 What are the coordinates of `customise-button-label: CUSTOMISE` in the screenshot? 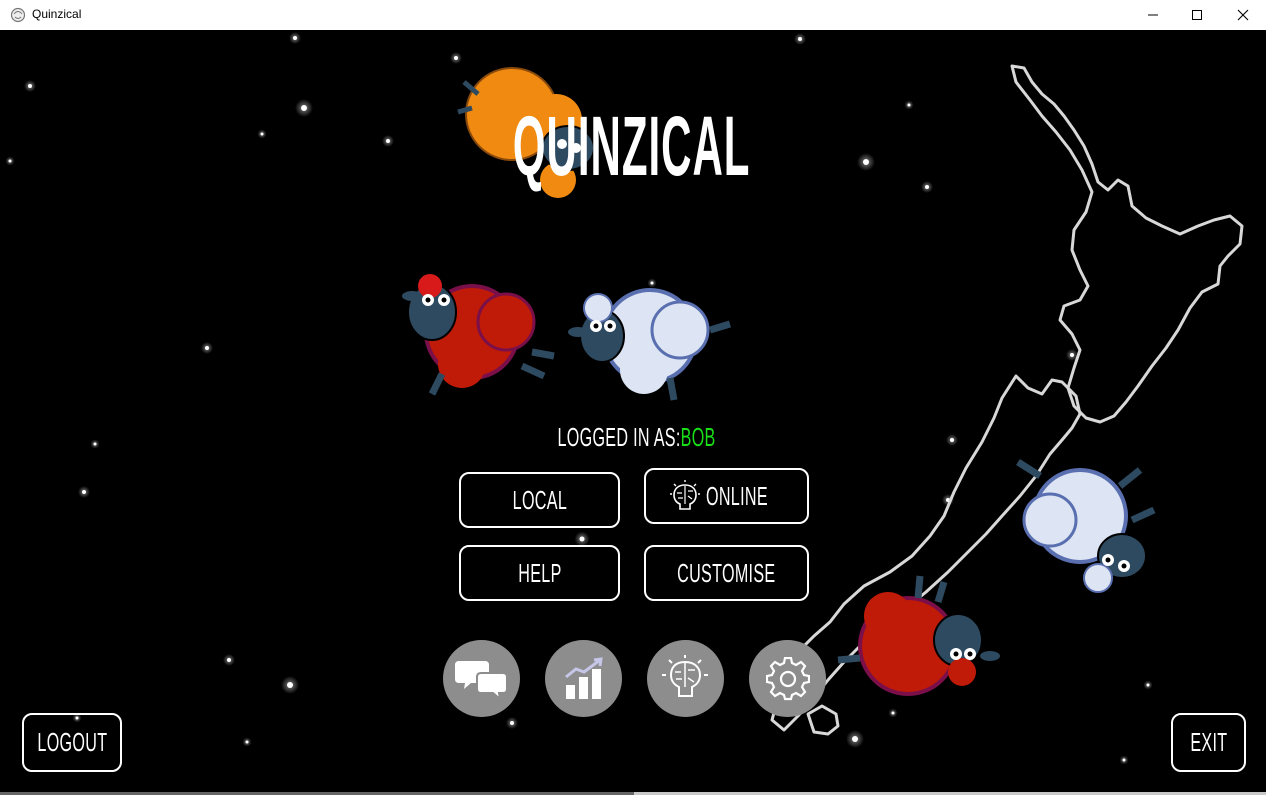 It's located at (726, 572).